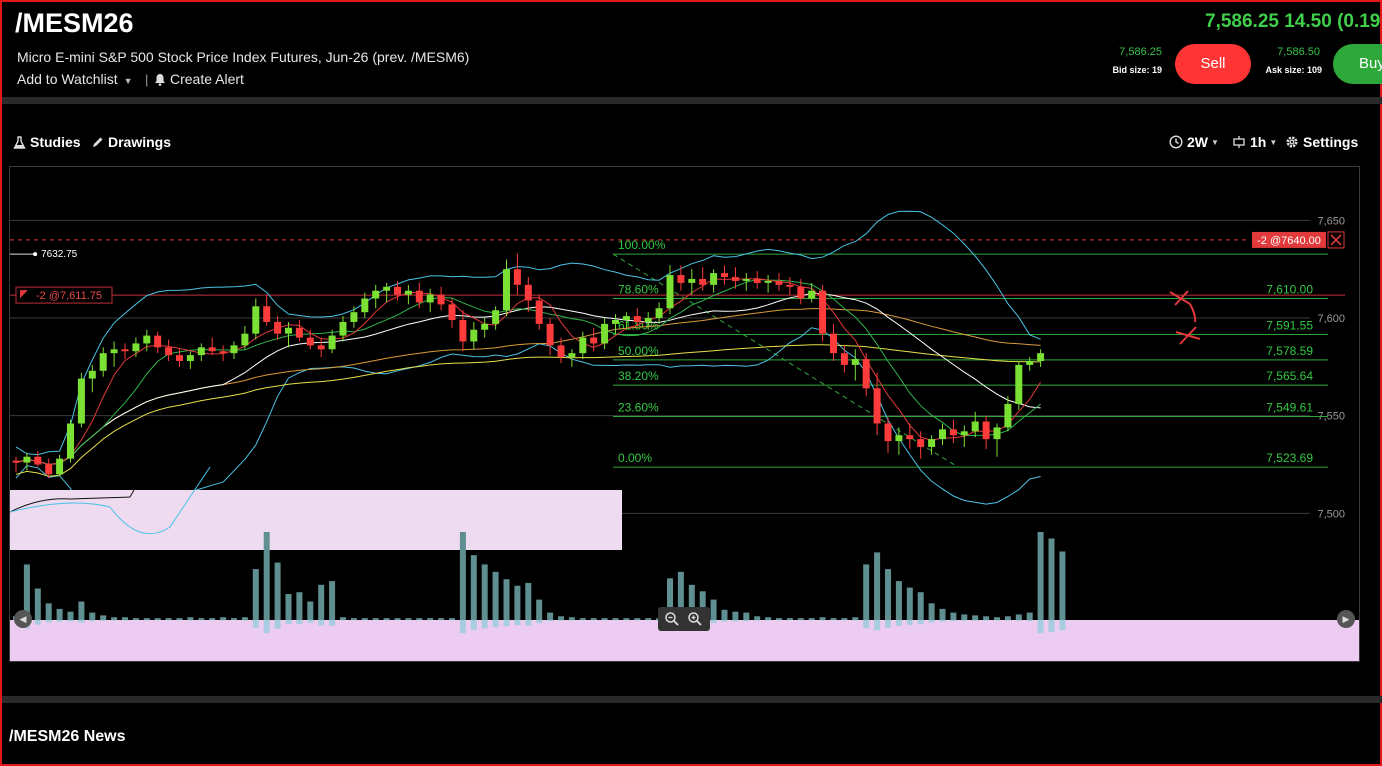 The width and height of the screenshot is (1382, 766). Describe the element at coordinates (1140, 52) in the screenshot. I see `bid-price: 7,586.25` at that location.